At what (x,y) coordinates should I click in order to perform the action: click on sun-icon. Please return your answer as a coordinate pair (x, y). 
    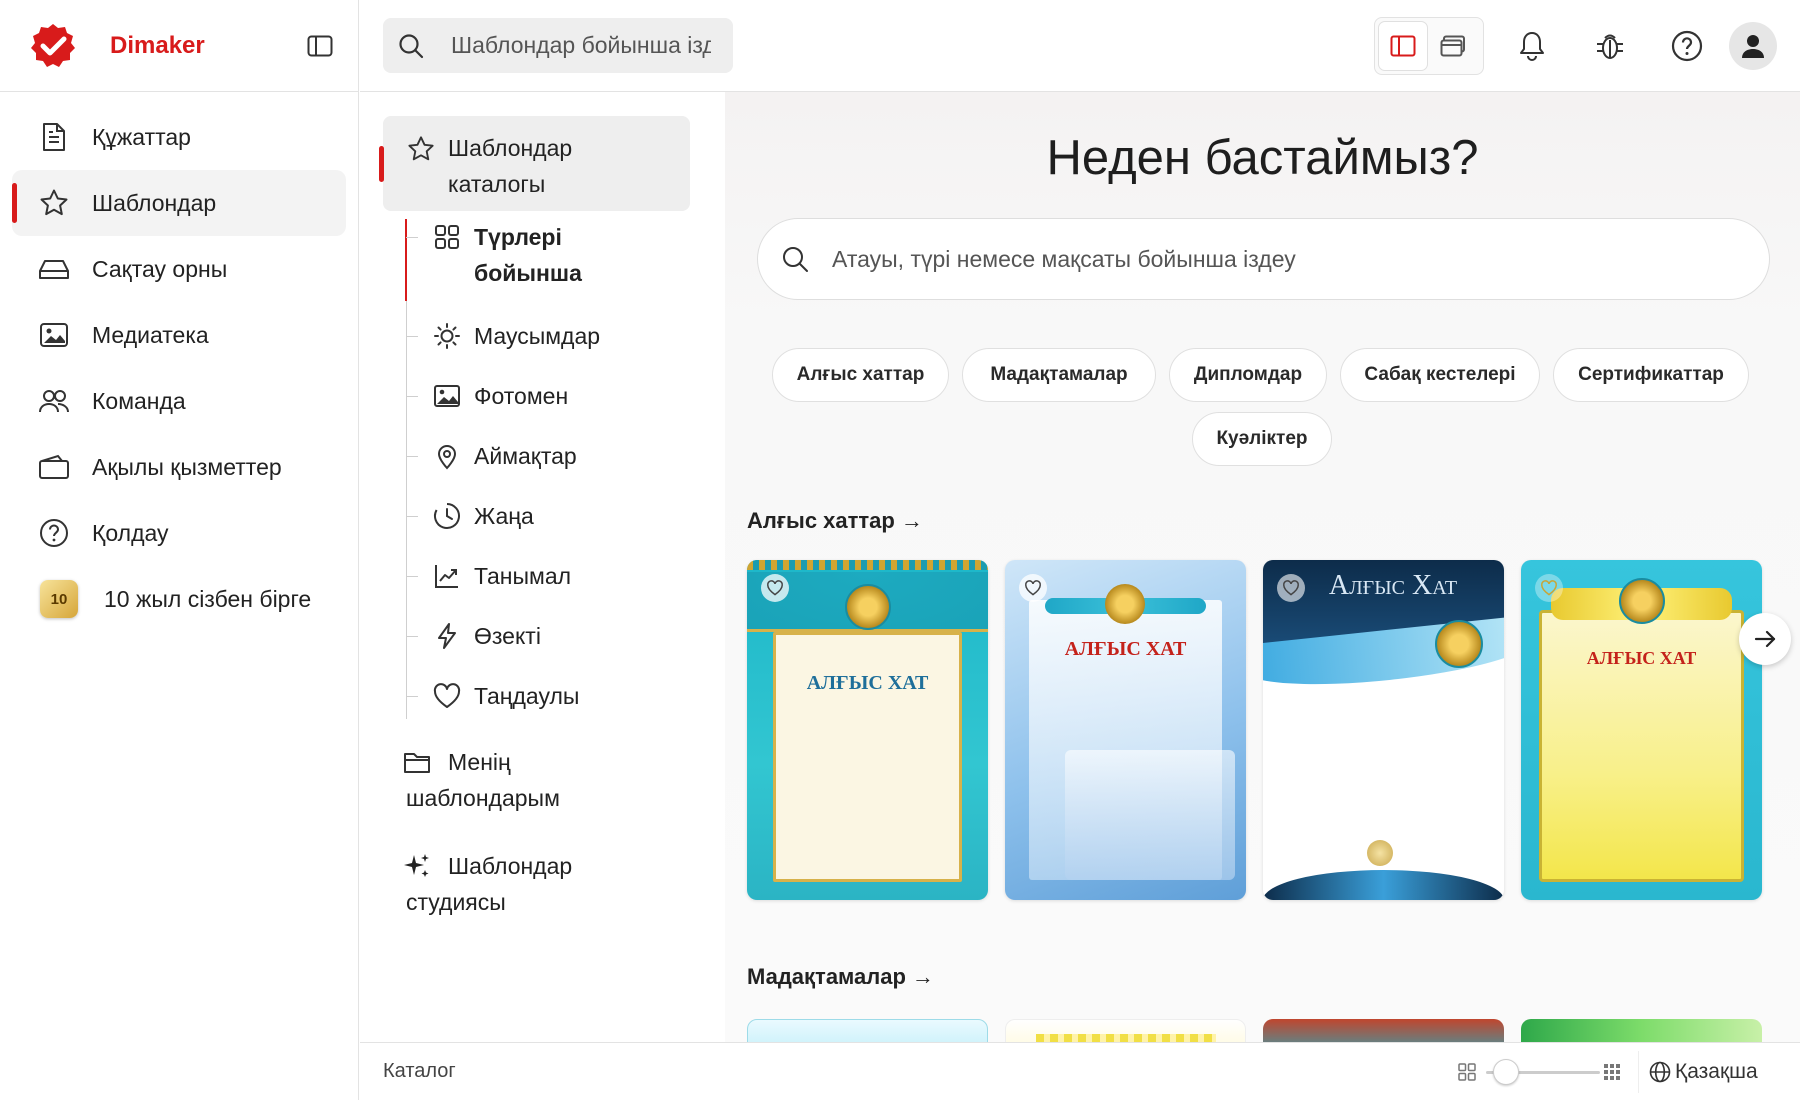
    Looking at the image, I should click on (447, 336).